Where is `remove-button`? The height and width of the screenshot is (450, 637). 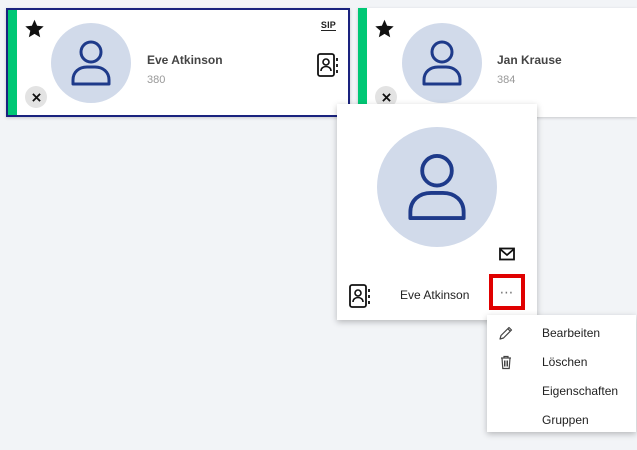 remove-button is located at coordinates (36, 97).